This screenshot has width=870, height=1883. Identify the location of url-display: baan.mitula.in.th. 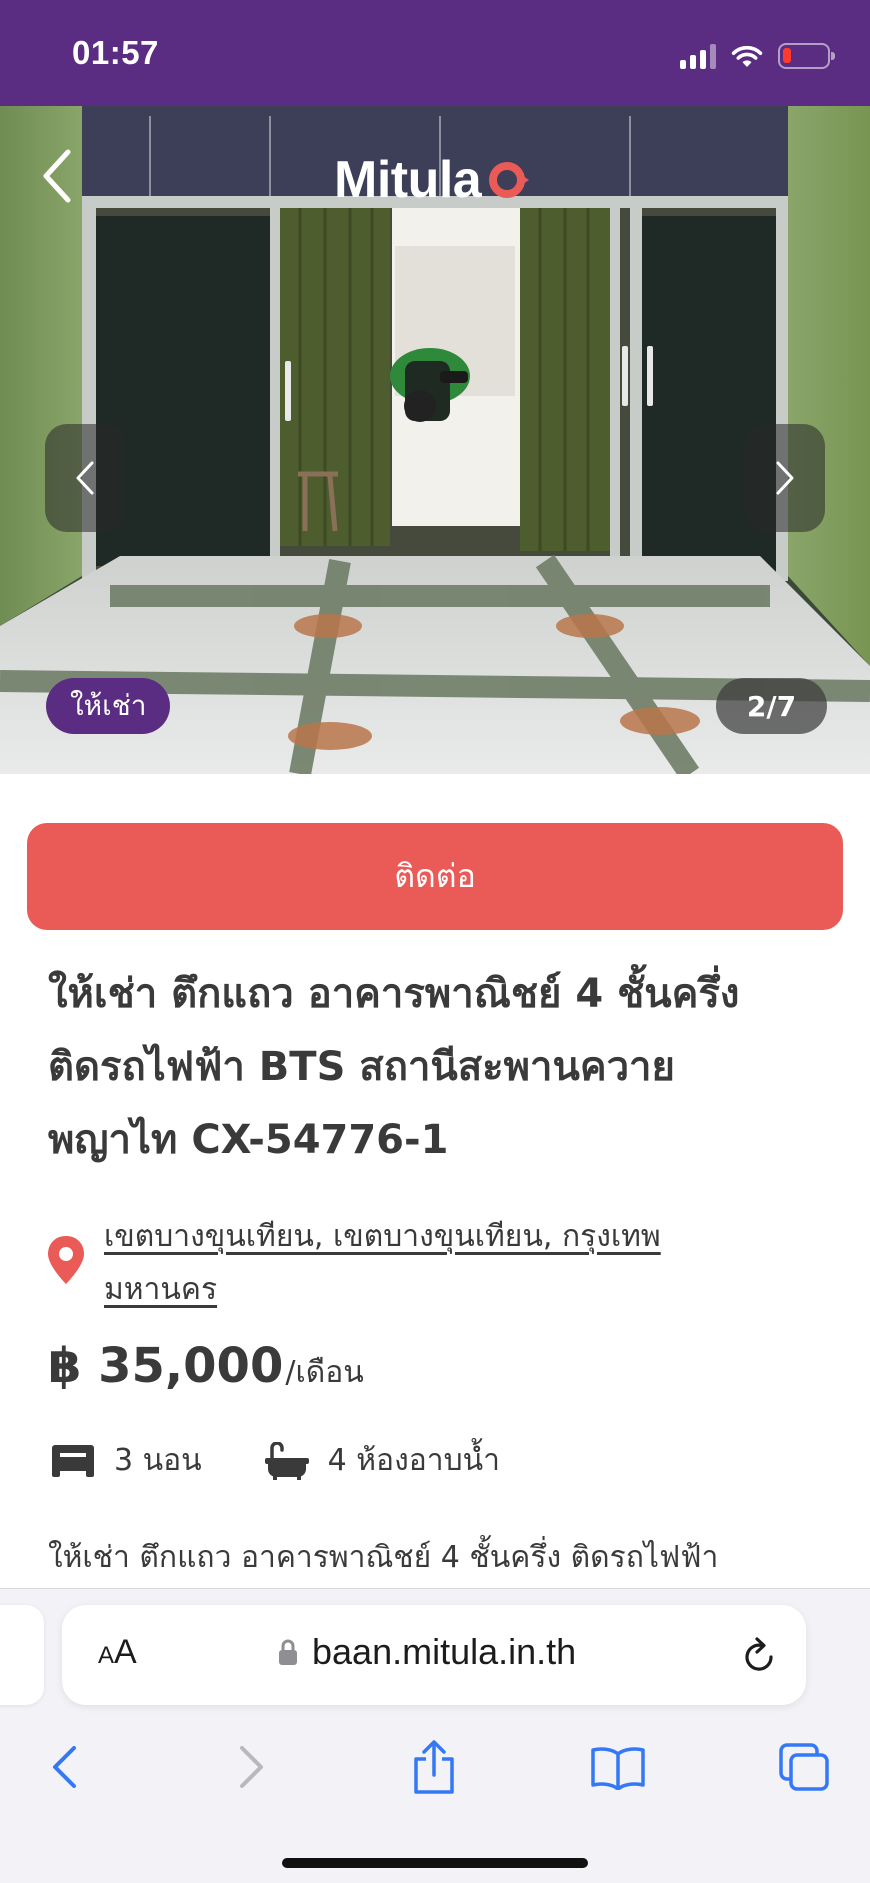
(427, 1652).